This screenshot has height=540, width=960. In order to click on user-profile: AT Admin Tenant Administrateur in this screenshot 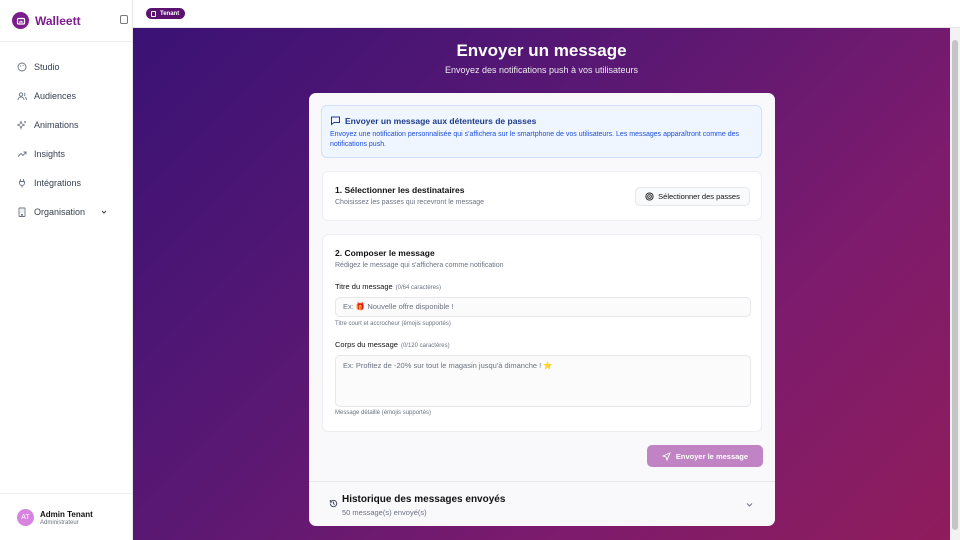, I will do `click(66, 516)`.